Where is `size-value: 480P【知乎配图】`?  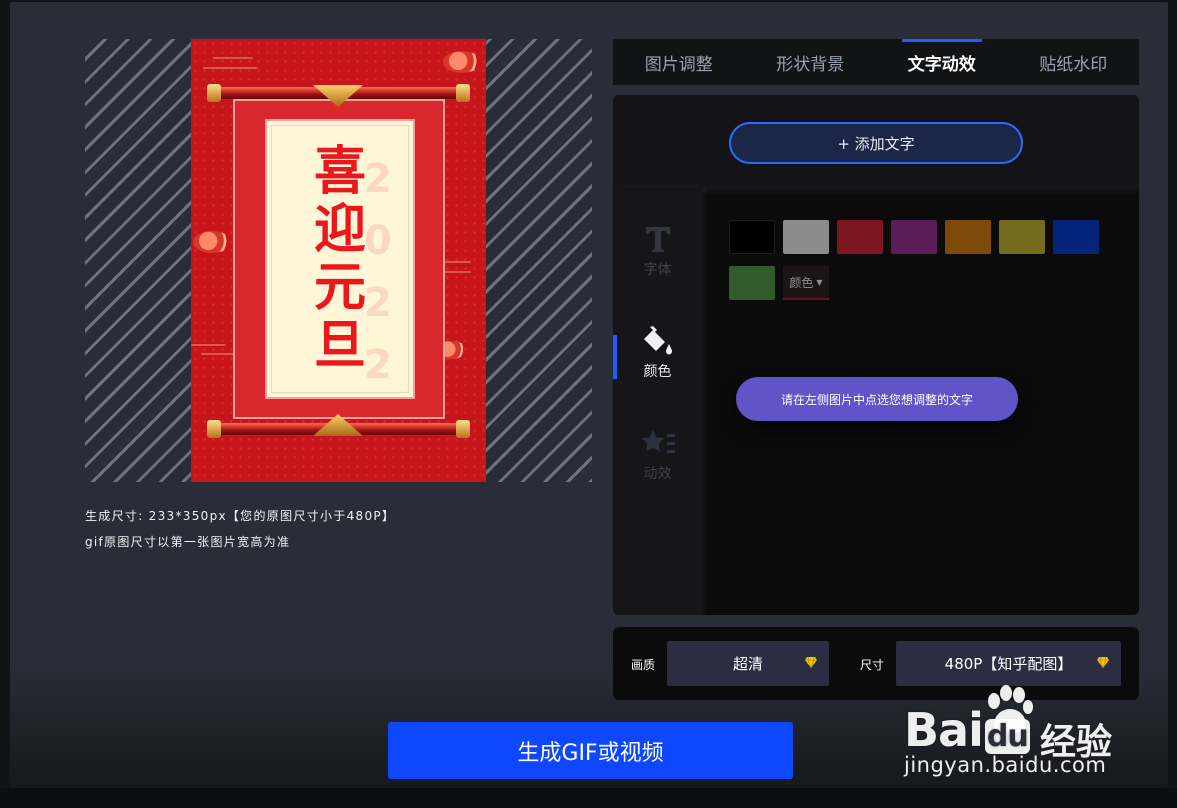 size-value: 480P【知乎配图】 is located at coordinates (1008, 664).